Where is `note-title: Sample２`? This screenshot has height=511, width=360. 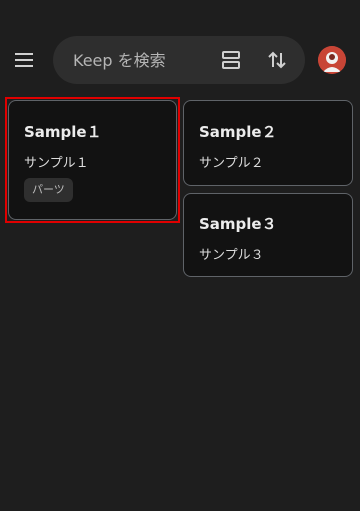 note-title: Sample２ is located at coordinates (238, 132).